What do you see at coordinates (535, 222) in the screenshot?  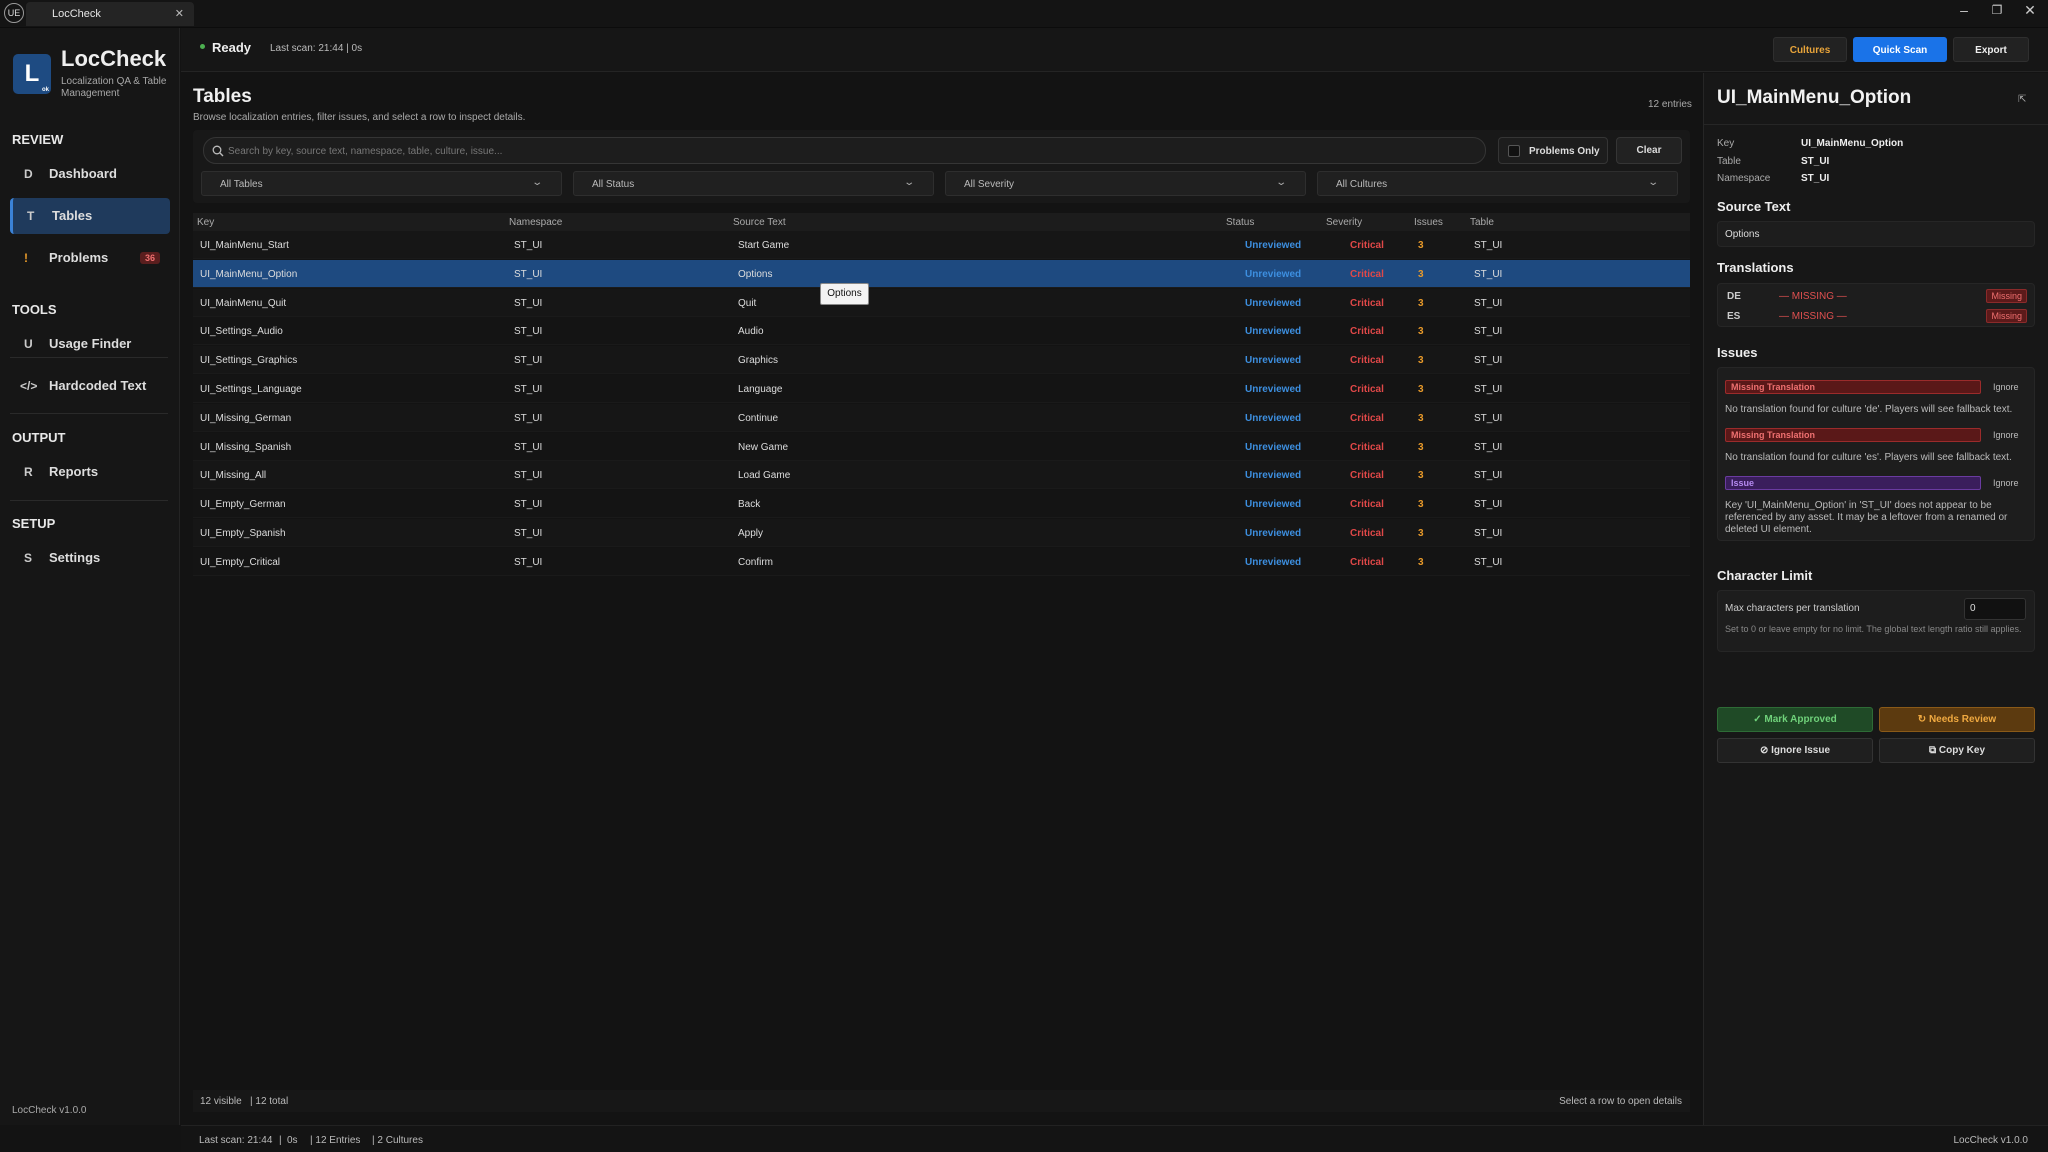 I see `column-namespace: Namespace` at bounding box center [535, 222].